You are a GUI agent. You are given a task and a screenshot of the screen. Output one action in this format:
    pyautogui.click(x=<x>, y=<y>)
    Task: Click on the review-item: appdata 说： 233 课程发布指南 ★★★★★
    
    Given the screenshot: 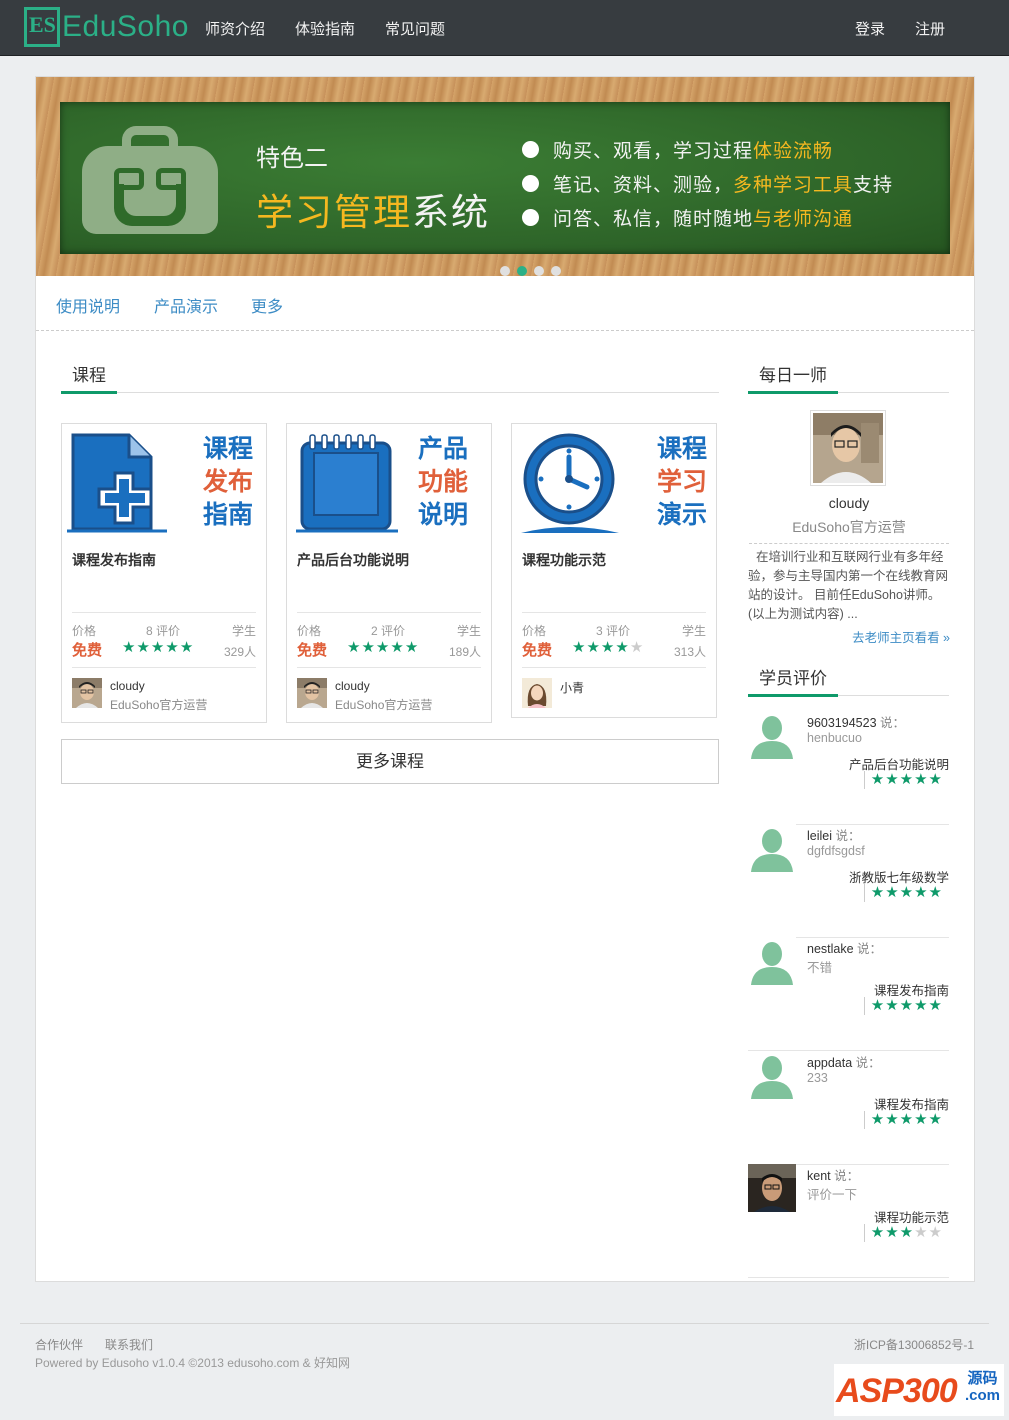 What is the action you would take?
    pyautogui.click(x=848, y=1108)
    